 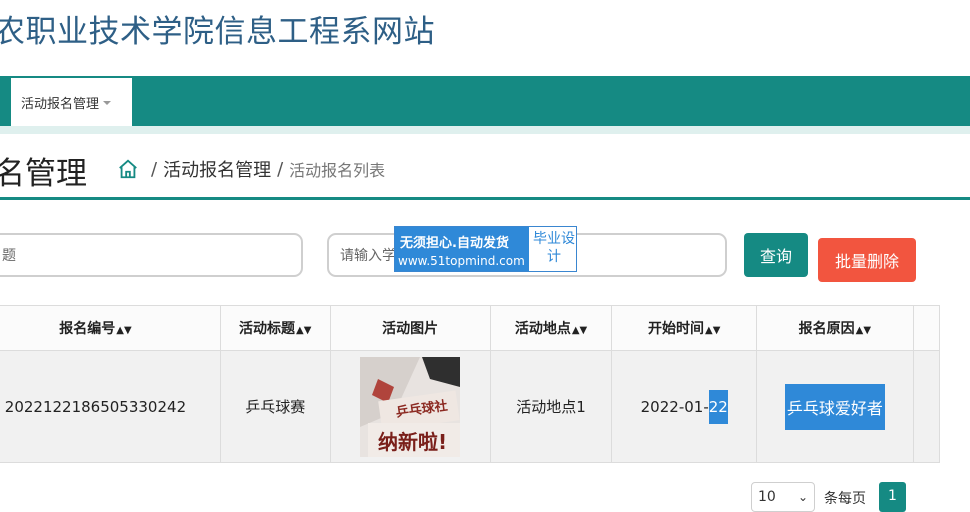 I want to click on reason-highlight: 乒乓球爱好者, so click(x=834, y=406).